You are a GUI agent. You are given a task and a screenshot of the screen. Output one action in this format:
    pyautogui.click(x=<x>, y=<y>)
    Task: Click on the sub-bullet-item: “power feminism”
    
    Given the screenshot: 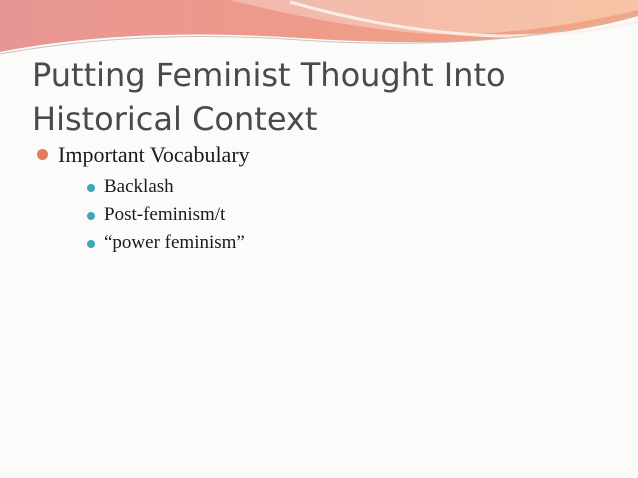 What is the action you would take?
    pyautogui.click(x=168, y=243)
    